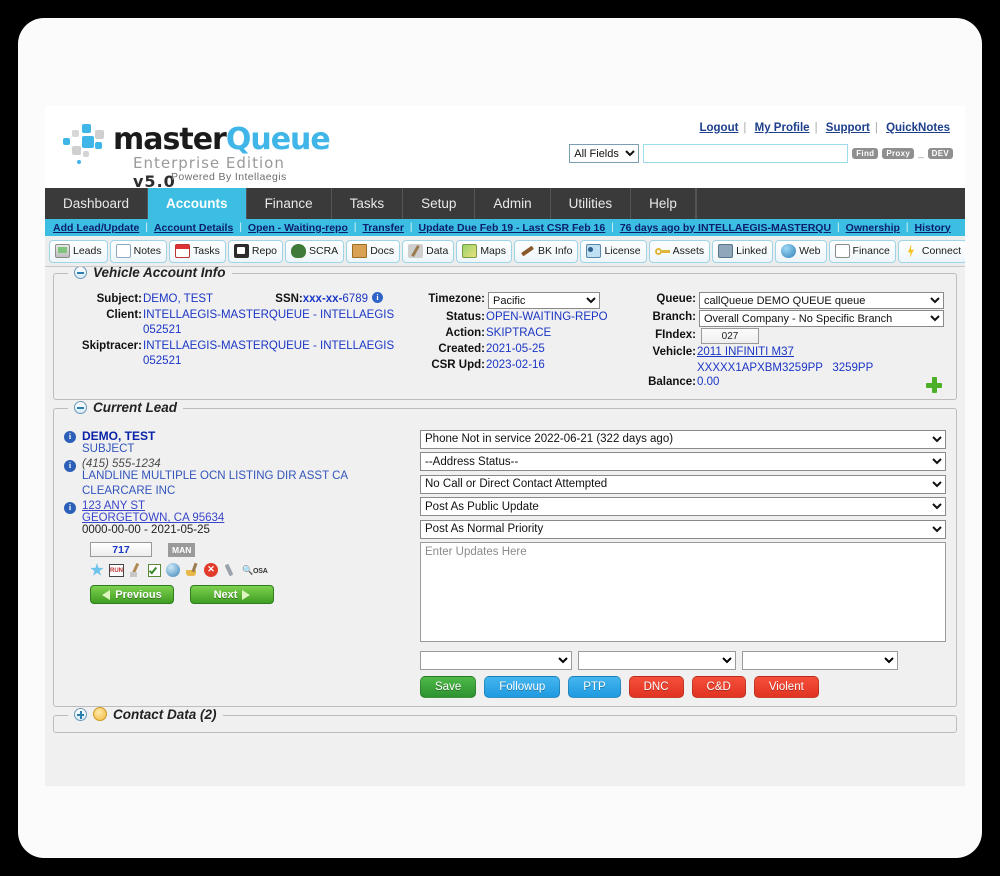 This screenshot has height=876, width=1000. I want to click on delete-icon: ✕, so click(211, 570).